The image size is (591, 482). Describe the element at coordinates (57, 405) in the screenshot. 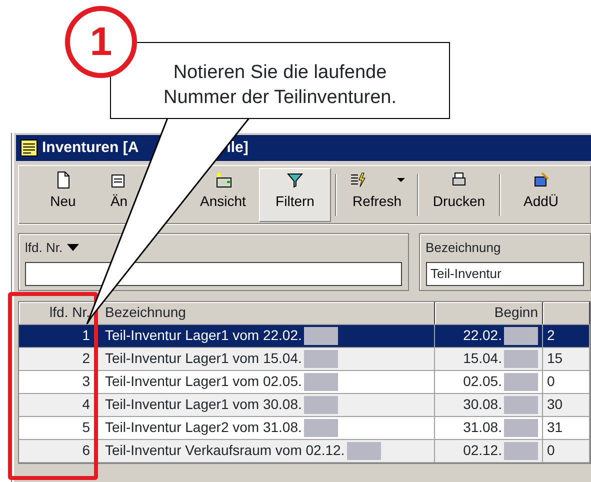

I see `table-cell: 4` at that location.